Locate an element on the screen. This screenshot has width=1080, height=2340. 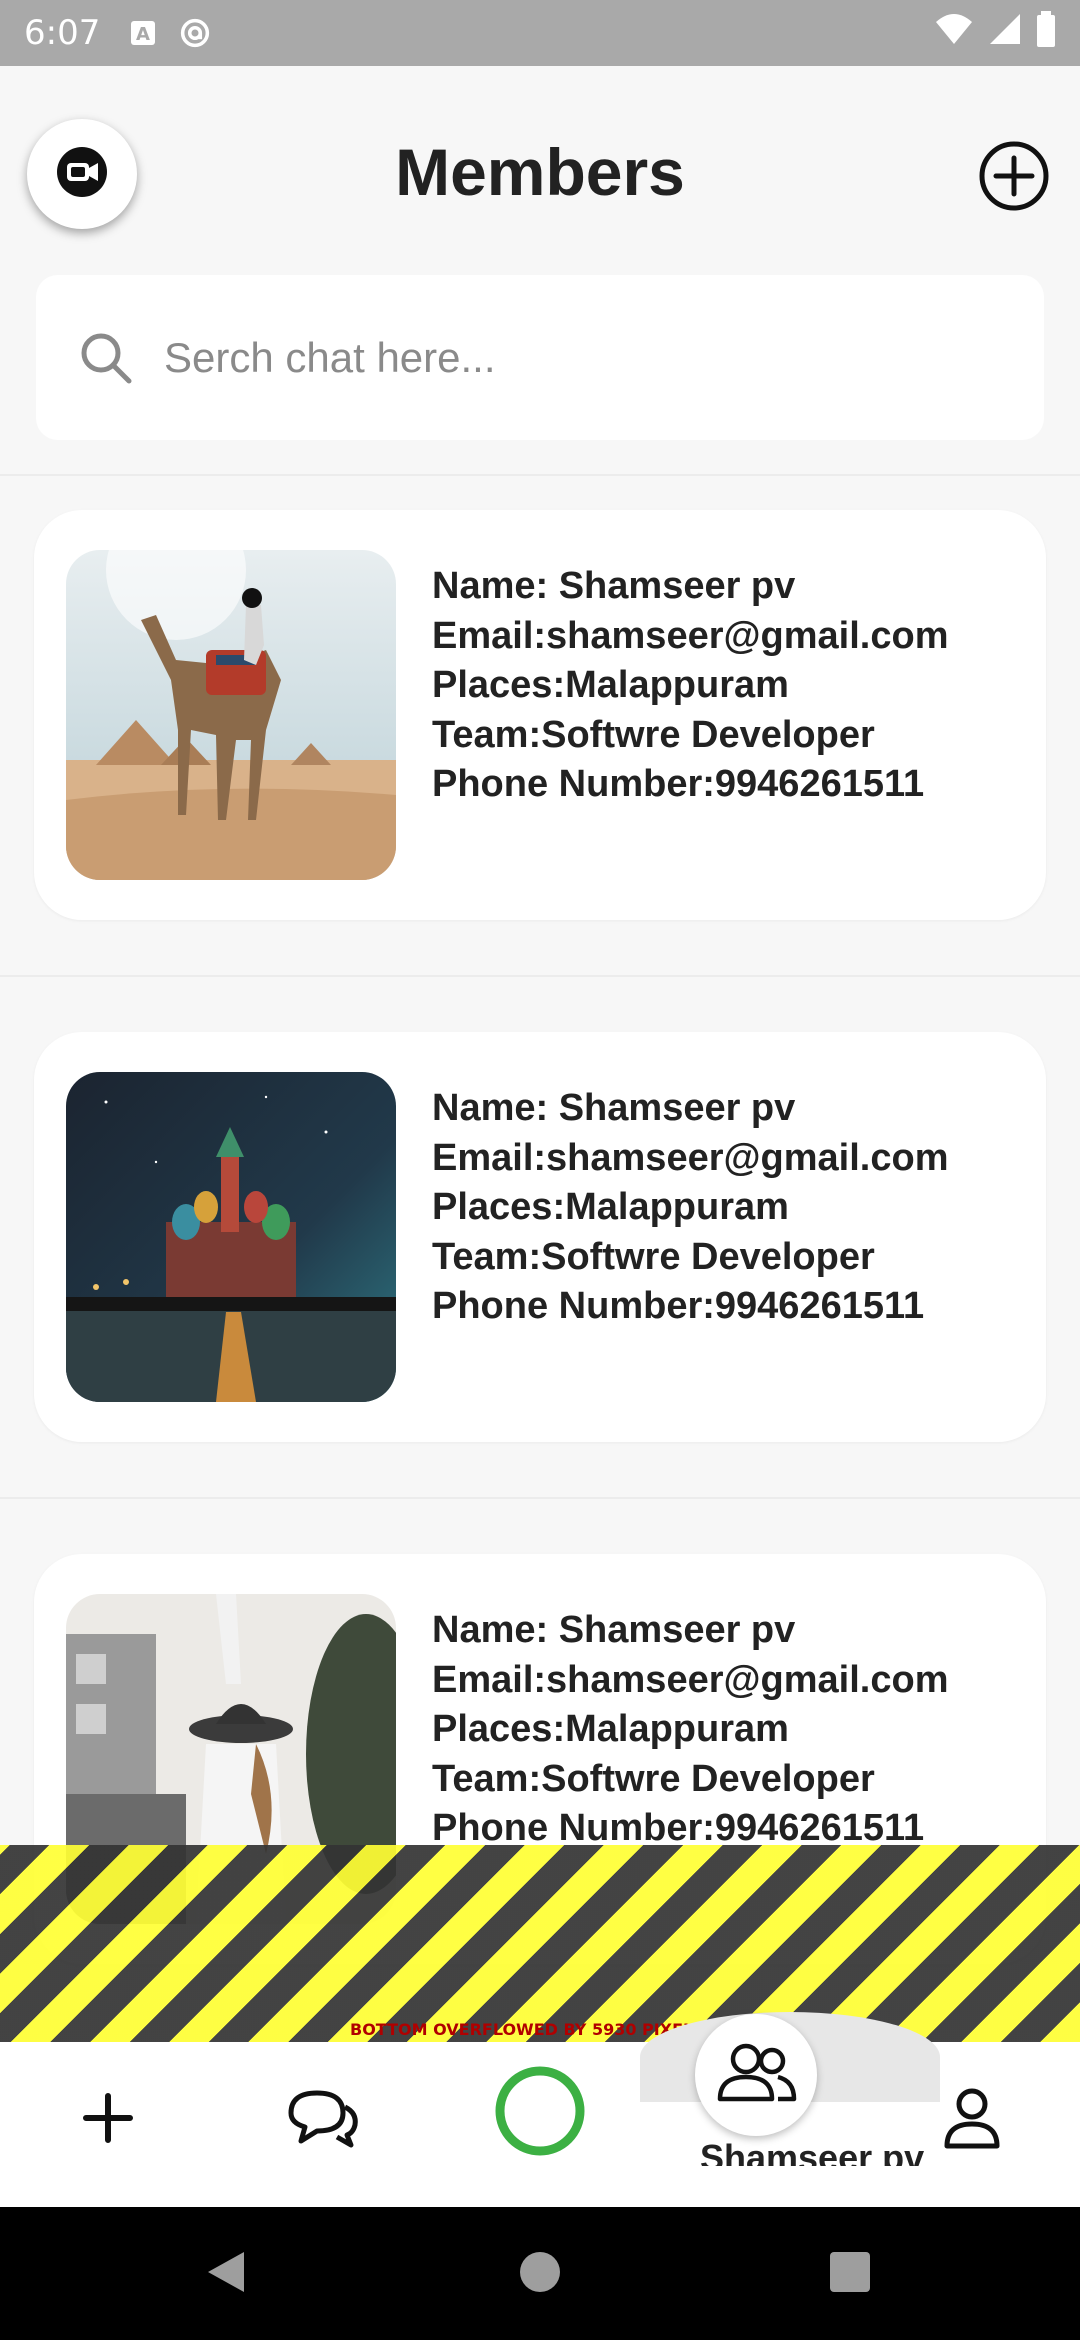
app-header: Members is located at coordinates (540, 171).